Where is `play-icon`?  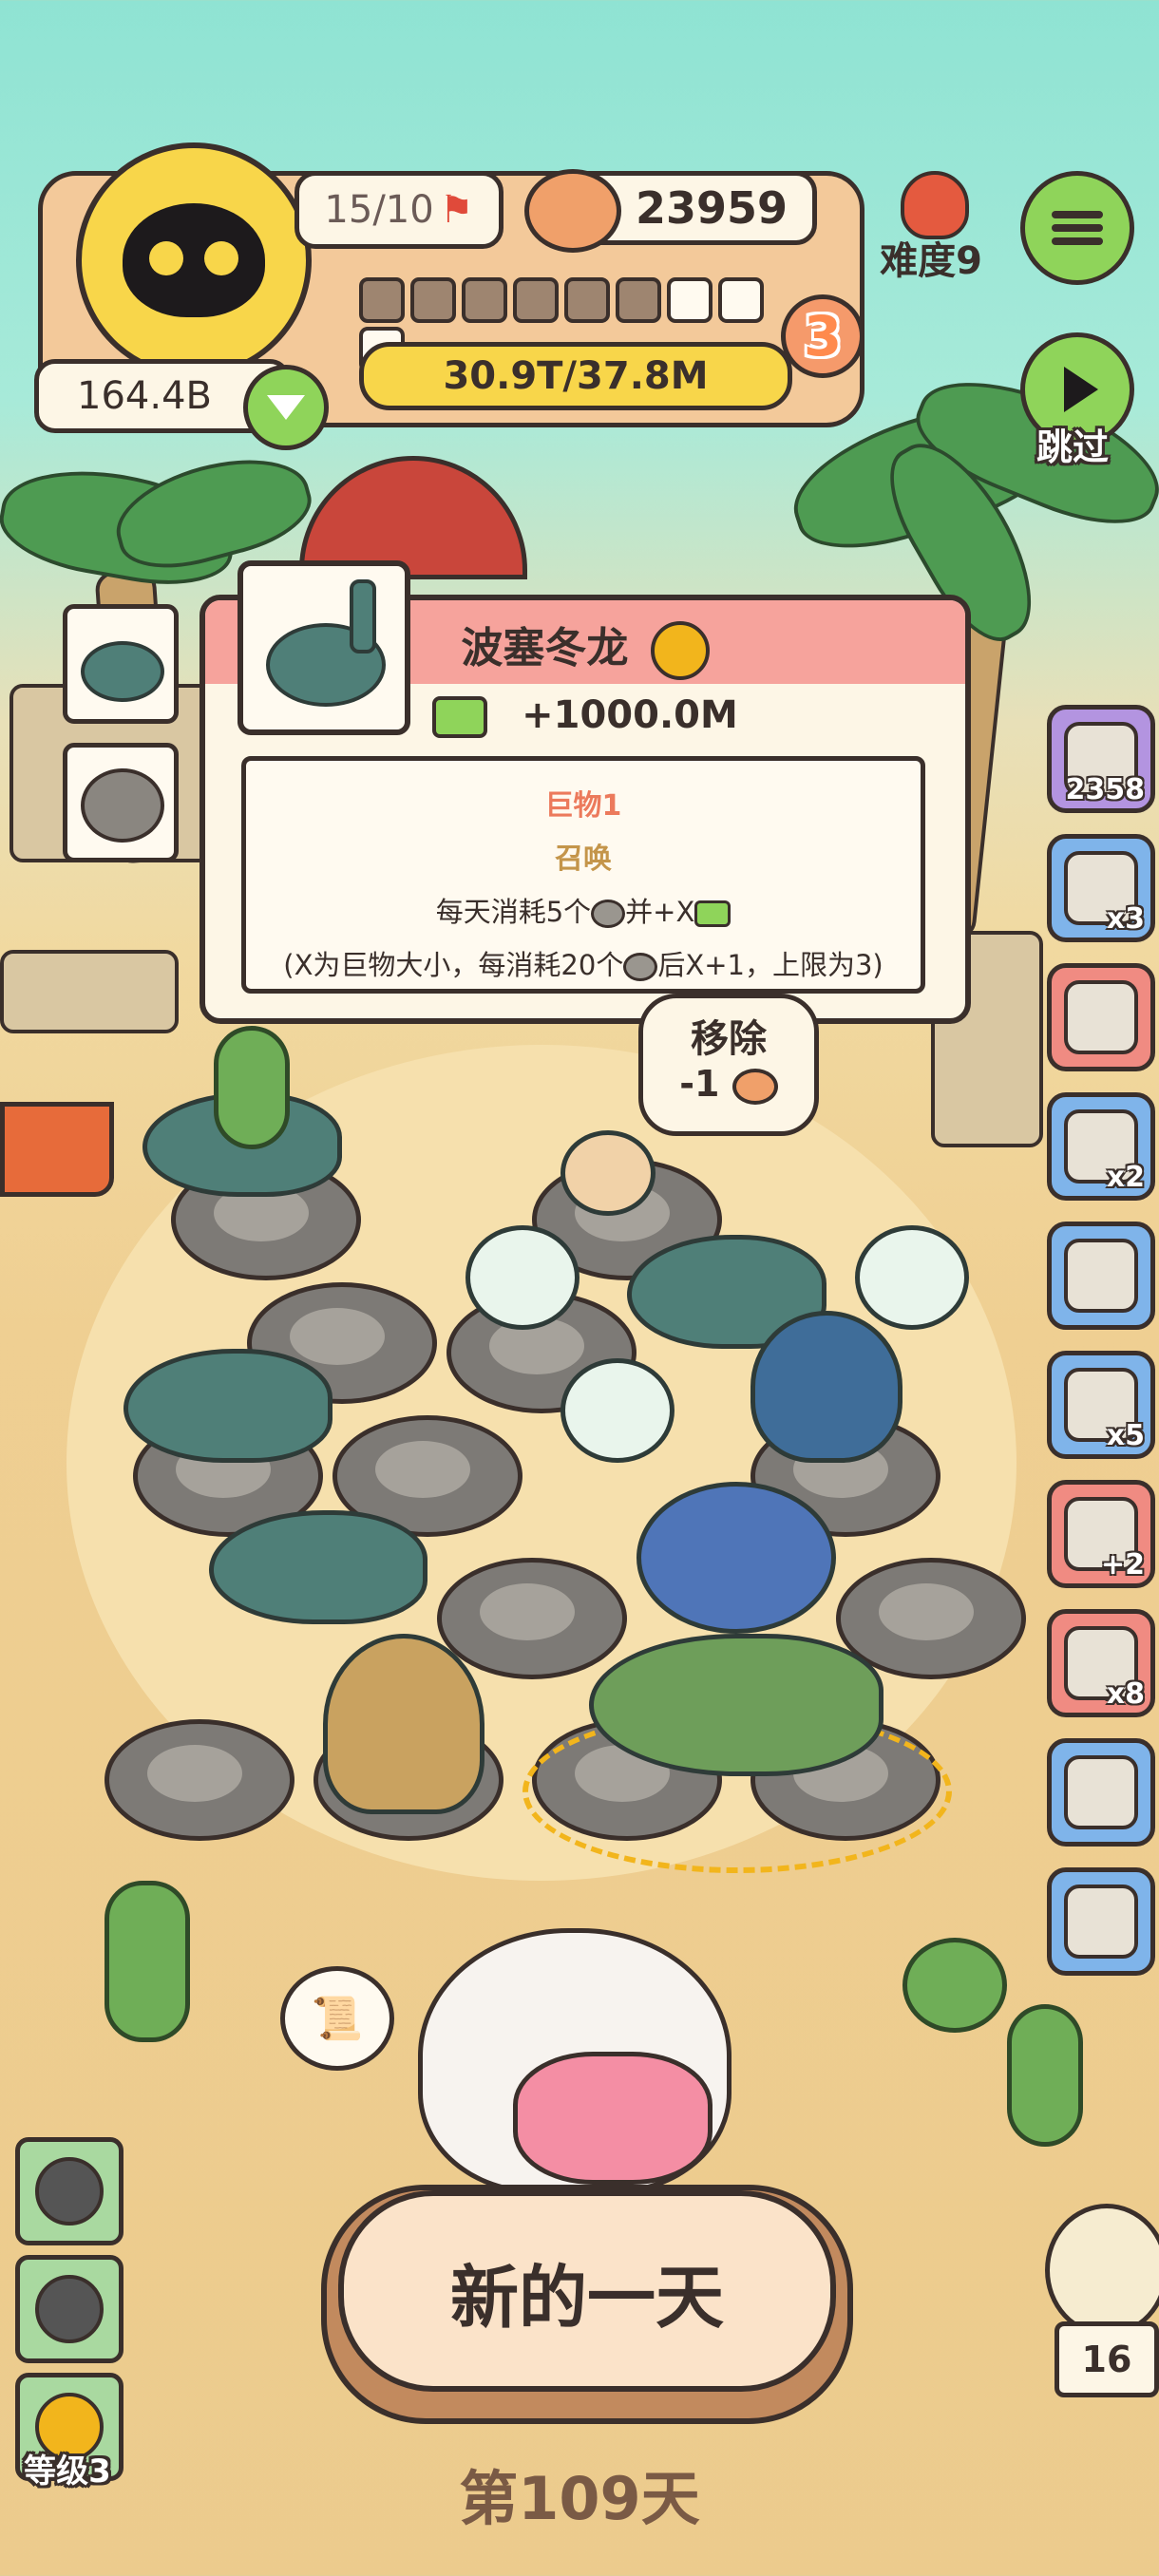
play-icon is located at coordinates (1081, 389).